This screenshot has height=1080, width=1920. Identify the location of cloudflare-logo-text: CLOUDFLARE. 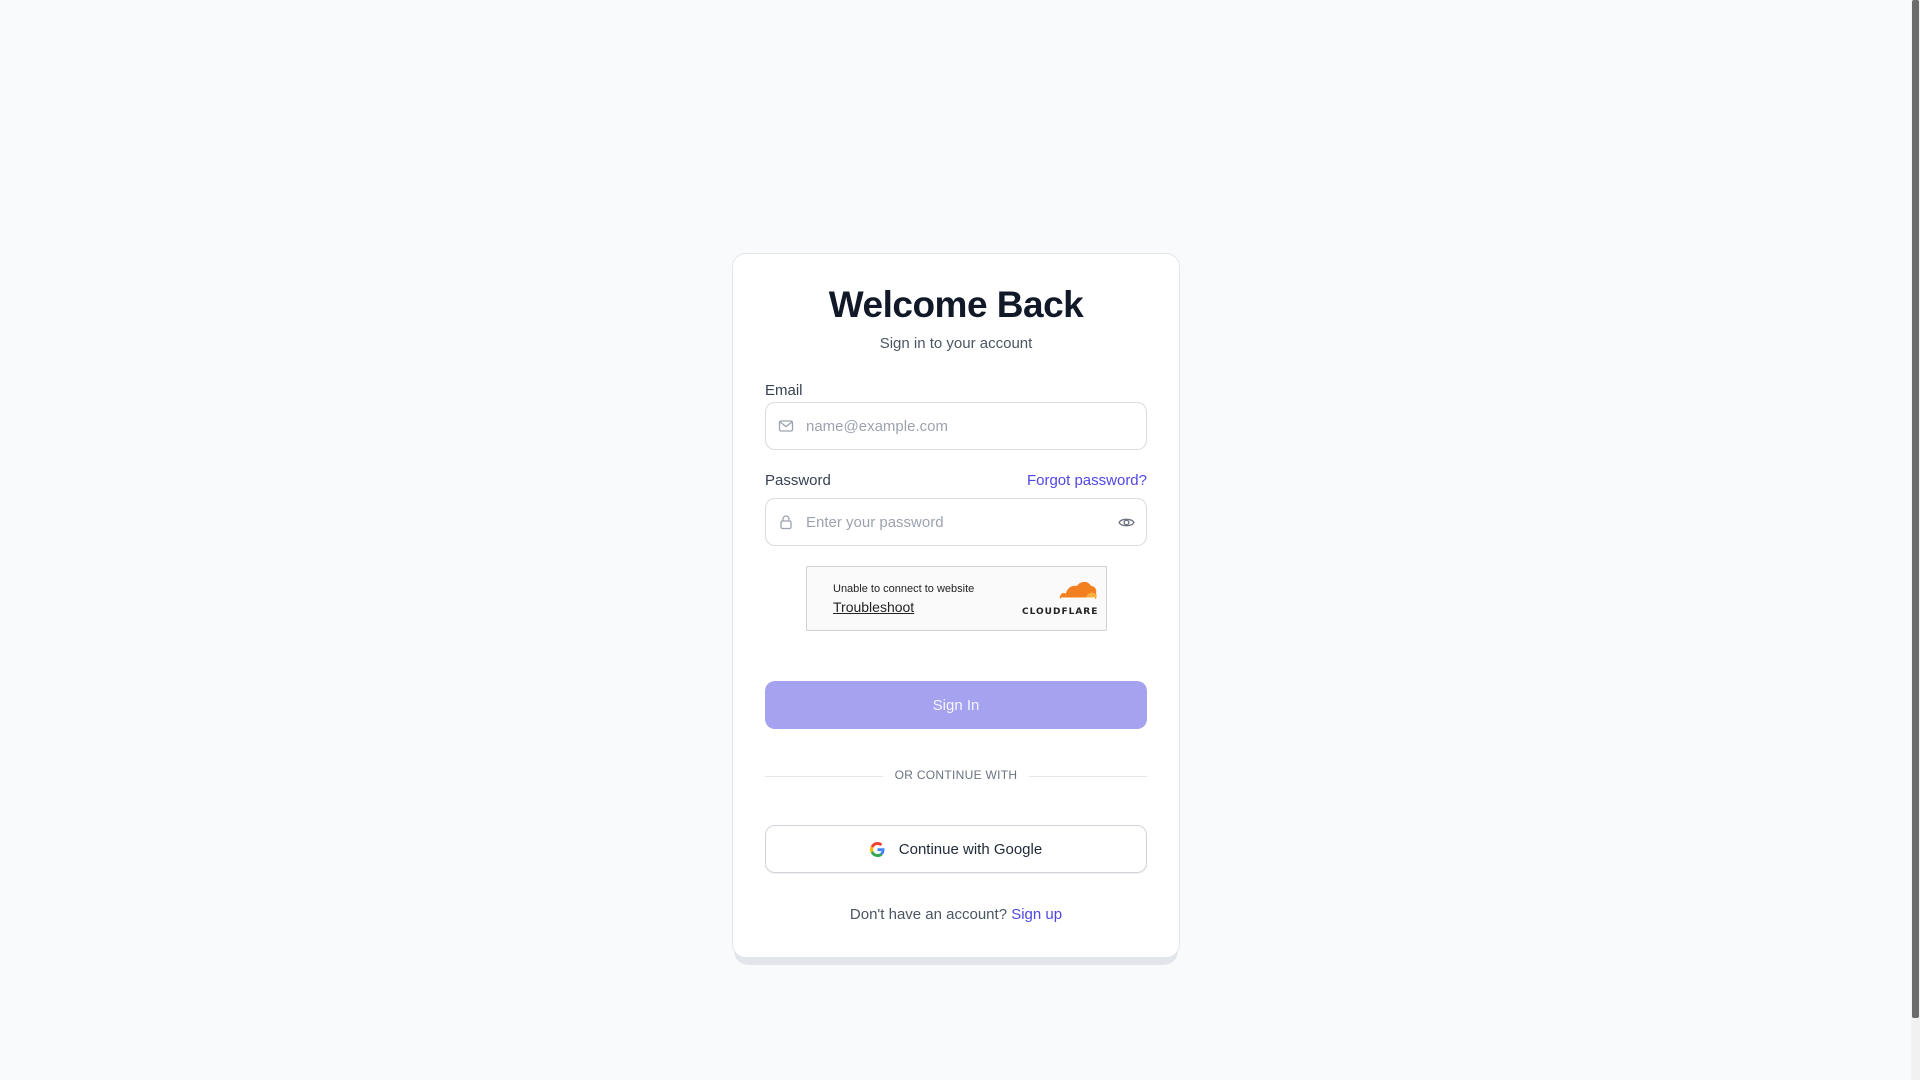
(1060, 612).